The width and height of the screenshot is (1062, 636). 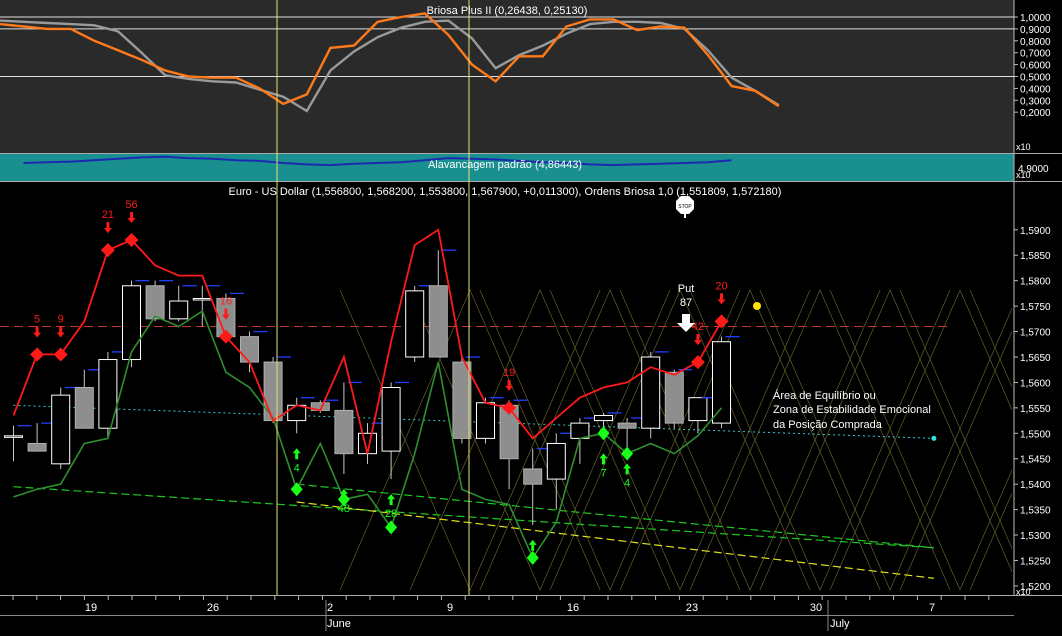 I want to click on price-tick-label: 1,5350, so click(x=1035, y=511).